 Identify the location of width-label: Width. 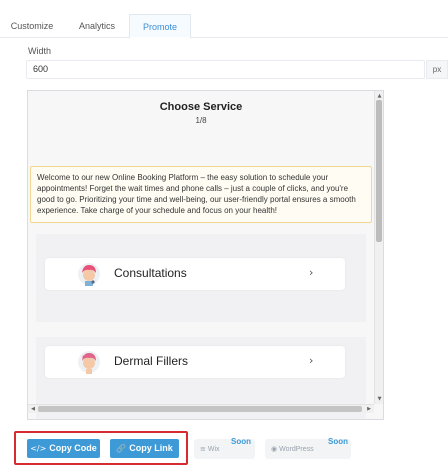
(40, 51).